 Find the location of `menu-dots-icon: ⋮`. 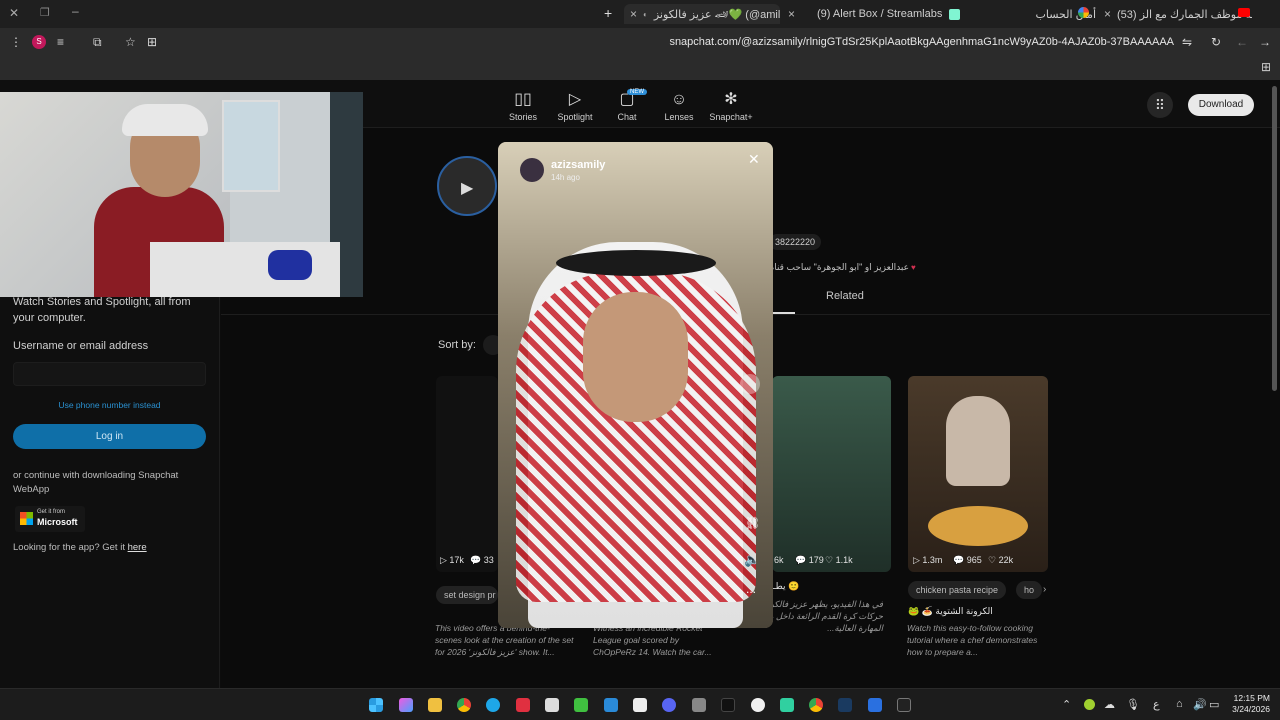

menu-dots-icon: ⋮ is located at coordinates (16, 42).